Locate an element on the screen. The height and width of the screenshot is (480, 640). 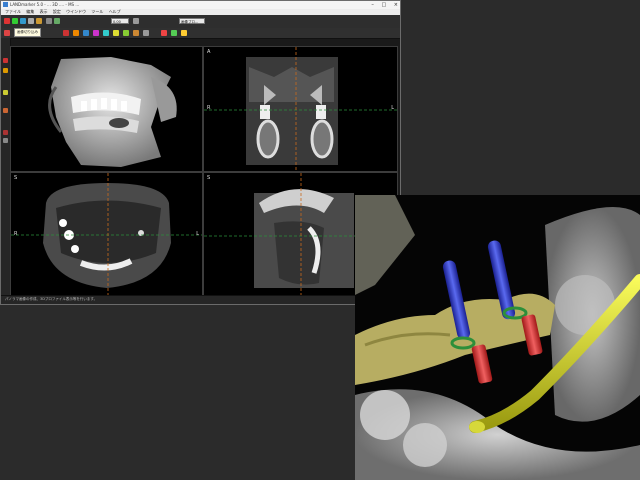
coronal-label-l: L is located at coordinates (392, 108).